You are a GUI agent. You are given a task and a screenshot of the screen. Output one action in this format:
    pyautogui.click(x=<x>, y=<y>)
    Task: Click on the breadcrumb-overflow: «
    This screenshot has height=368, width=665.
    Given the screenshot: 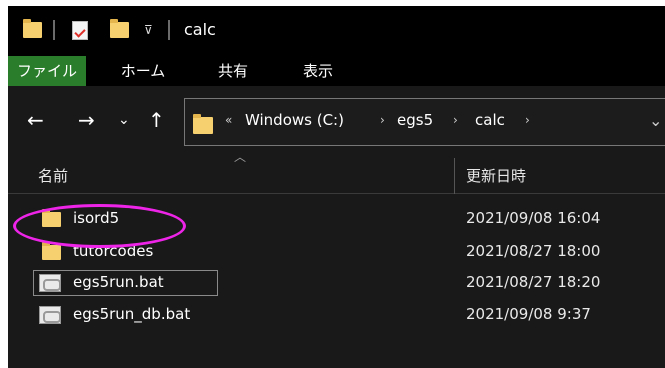 What is the action you would take?
    pyautogui.click(x=228, y=120)
    